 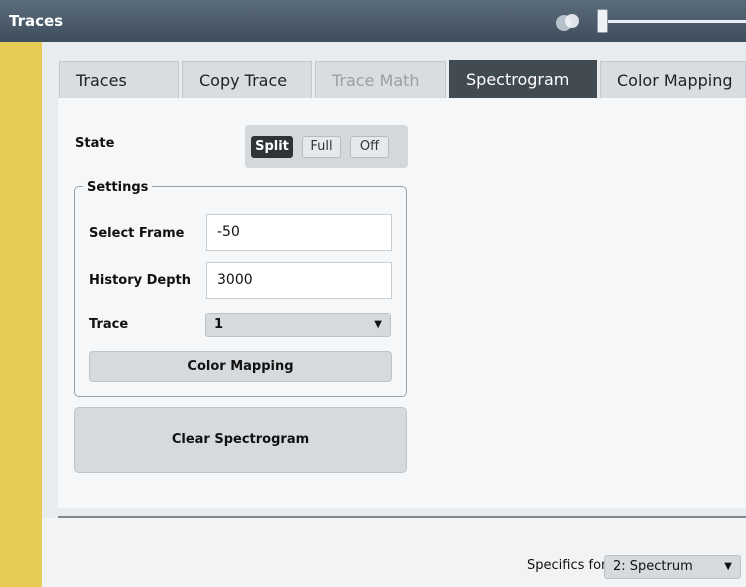 What do you see at coordinates (101, 80) in the screenshot?
I see `tab-label: Traces` at bounding box center [101, 80].